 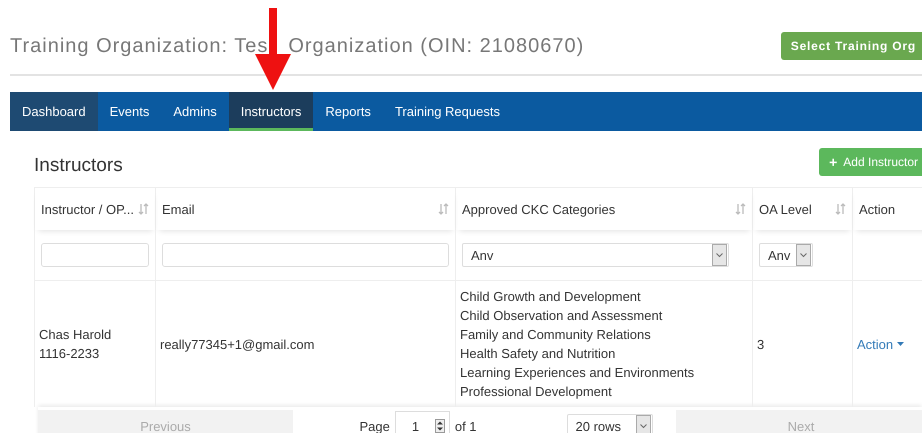 I want to click on category-item: Child Growth and Development, so click(x=551, y=297).